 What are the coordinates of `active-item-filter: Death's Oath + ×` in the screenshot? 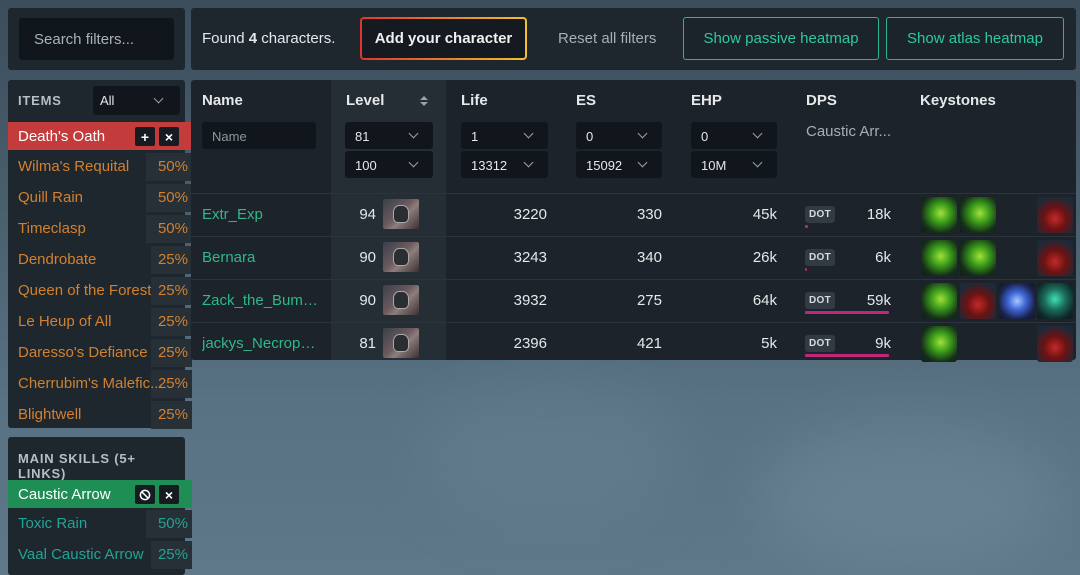 It's located at (100, 136).